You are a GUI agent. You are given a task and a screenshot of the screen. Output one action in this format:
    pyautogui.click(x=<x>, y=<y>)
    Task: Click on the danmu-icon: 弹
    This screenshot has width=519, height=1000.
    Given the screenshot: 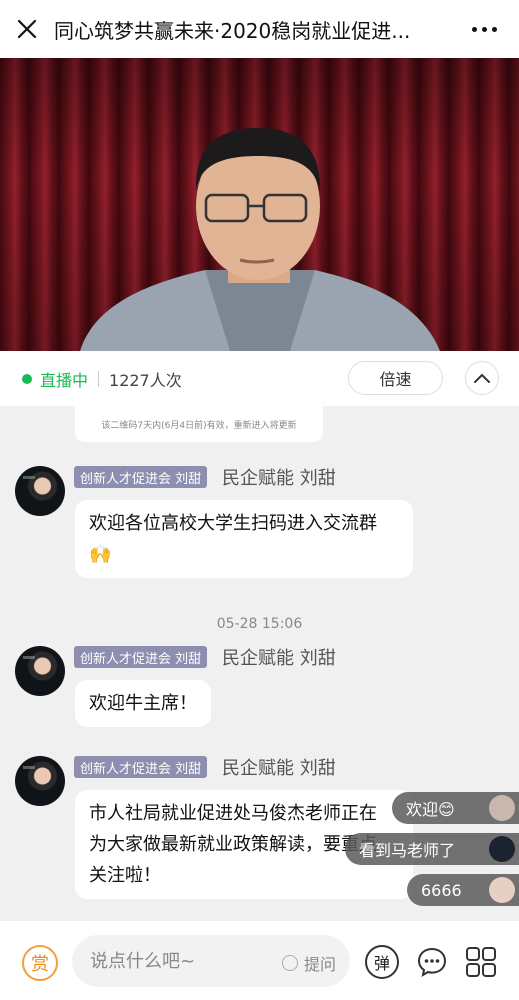 What is the action you would take?
    pyautogui.click(x=382, y=962)
    